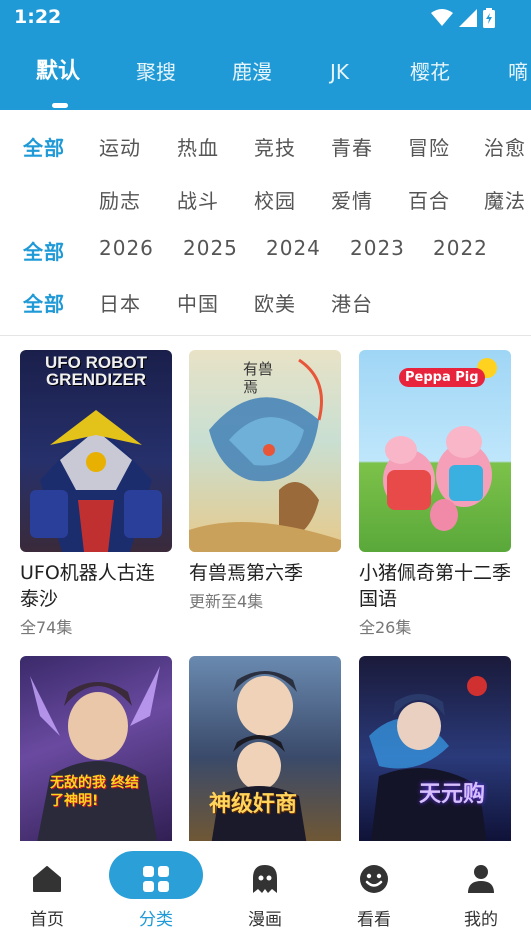 The image size is (531, 946). I want to click on nav-category: 分类, so click(156, 896).